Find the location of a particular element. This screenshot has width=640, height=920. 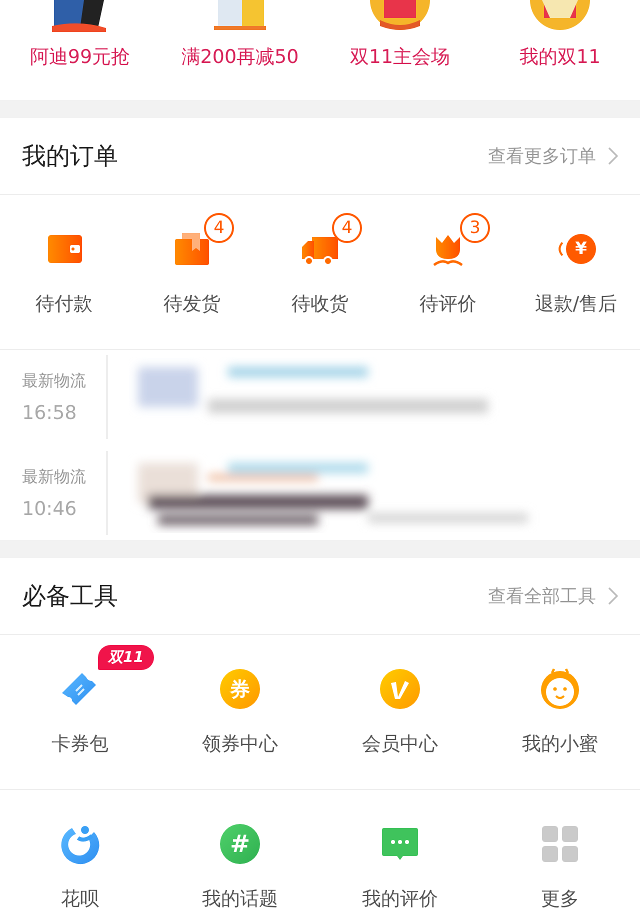

section-title: 我的订单 is located at coordinates (70, 156).